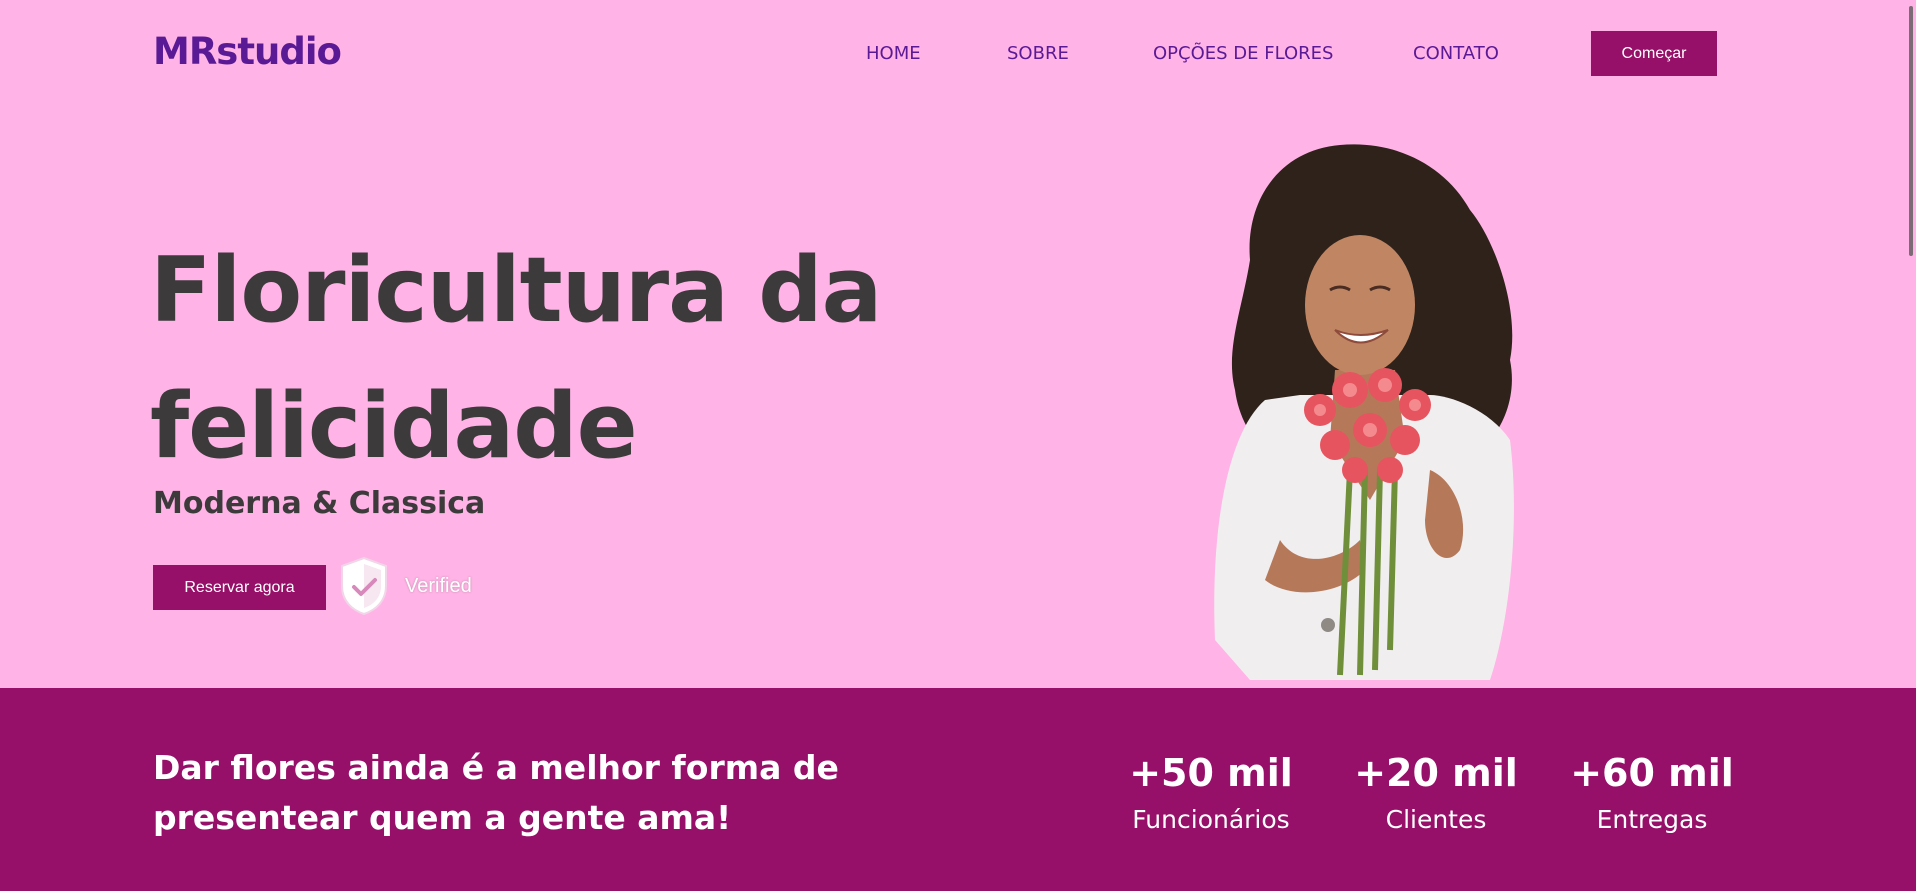  What do you see at coordinates (1436, 773) in the screenshot?
I see `stat-value: +20 mil` at bounding box center [1436, 773].